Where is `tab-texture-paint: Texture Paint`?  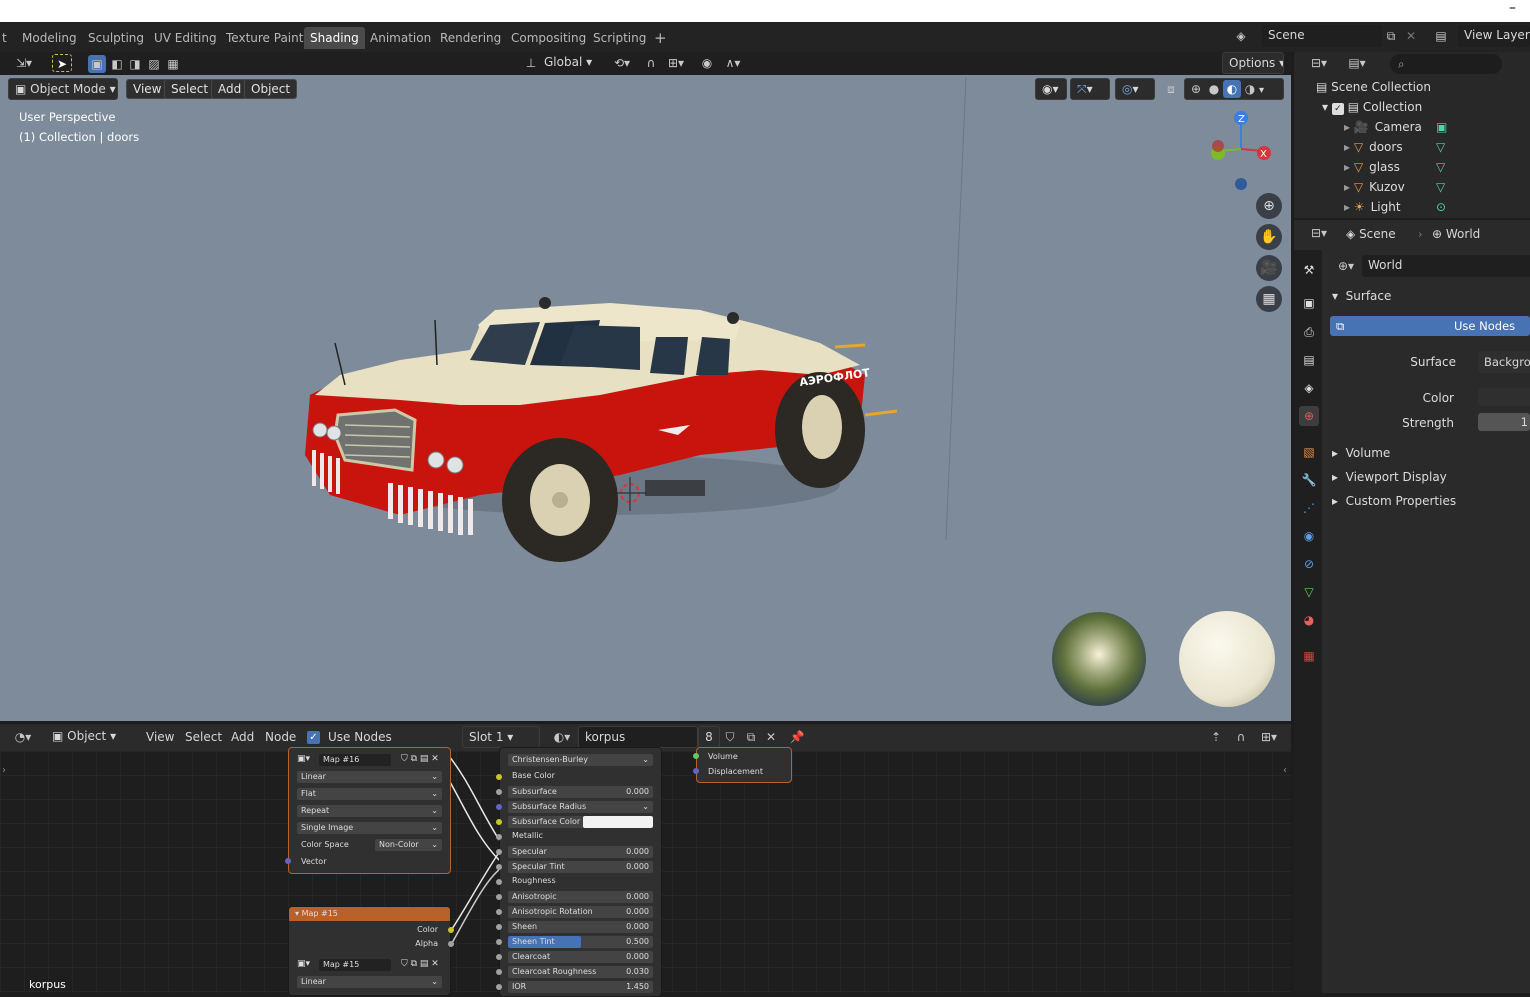
tab-texture-paint: Texture Paint is located at coordinates (264, 38).